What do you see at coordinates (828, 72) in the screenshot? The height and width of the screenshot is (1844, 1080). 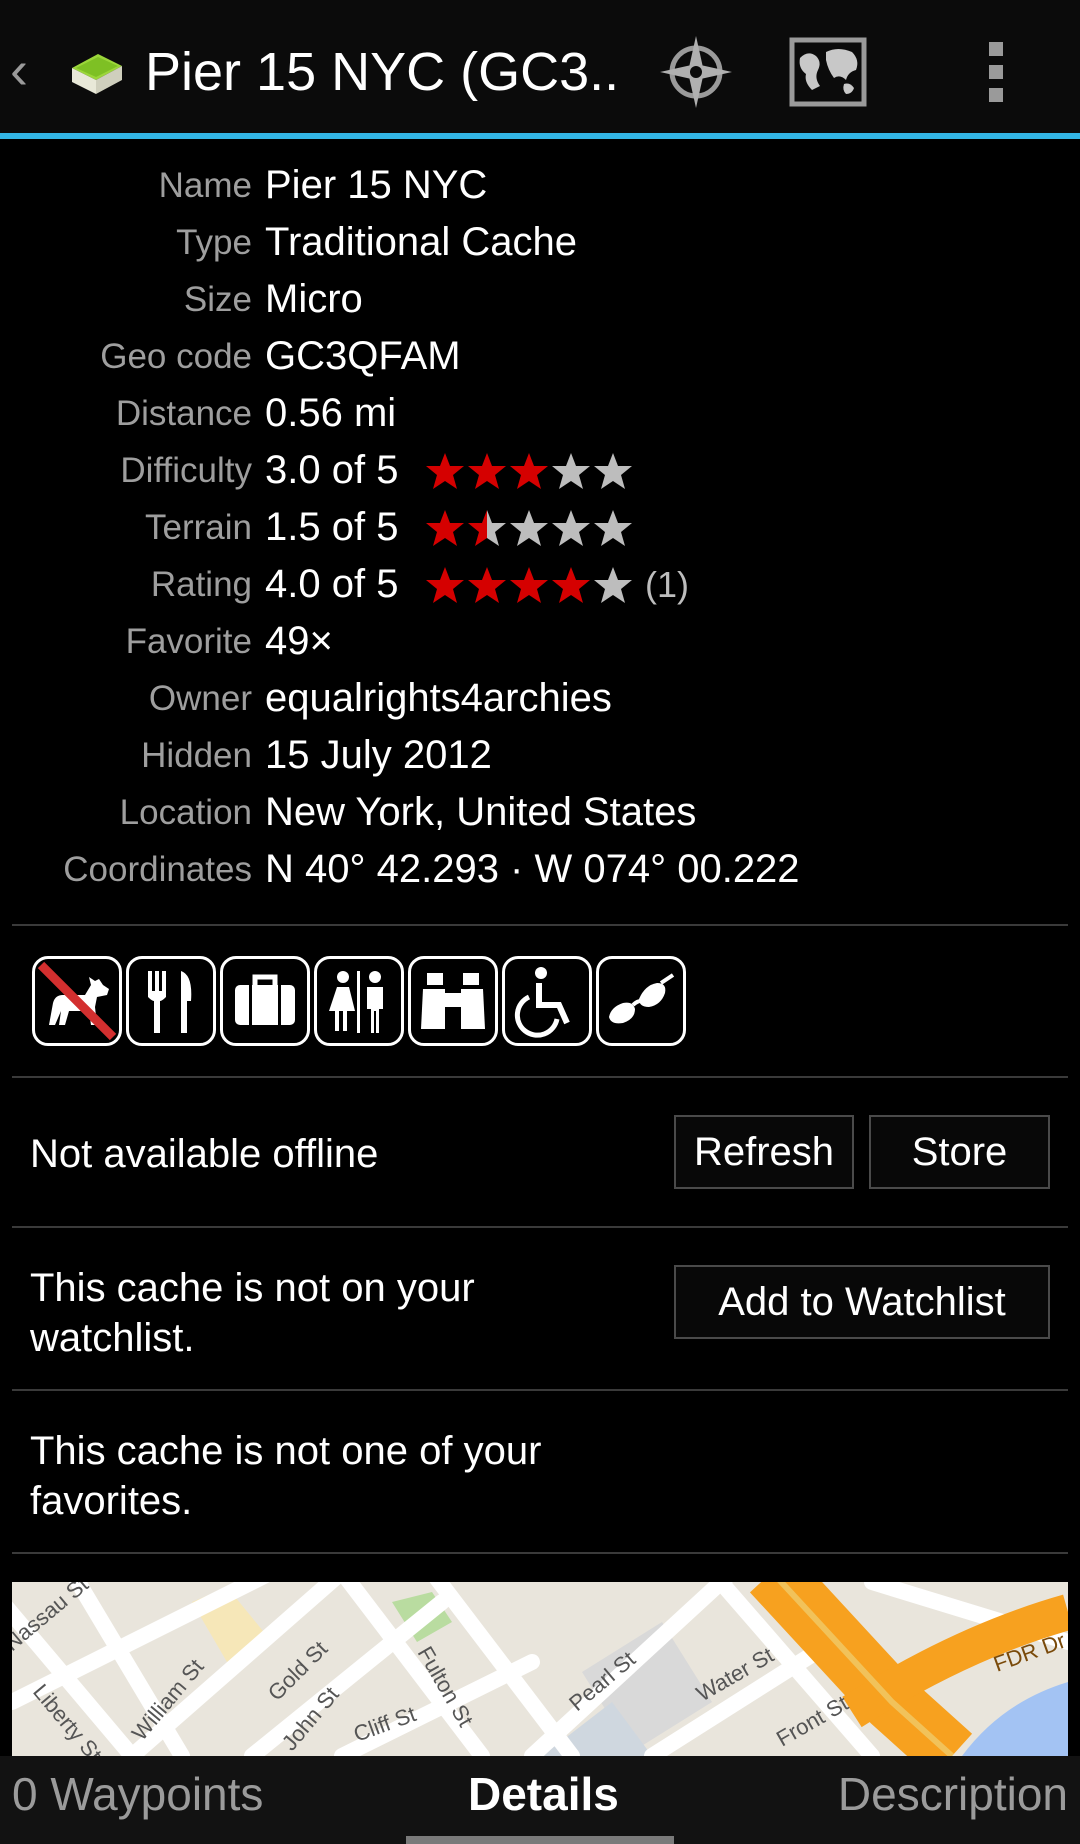 I see `map-icon` at bounding box center [828, 72].